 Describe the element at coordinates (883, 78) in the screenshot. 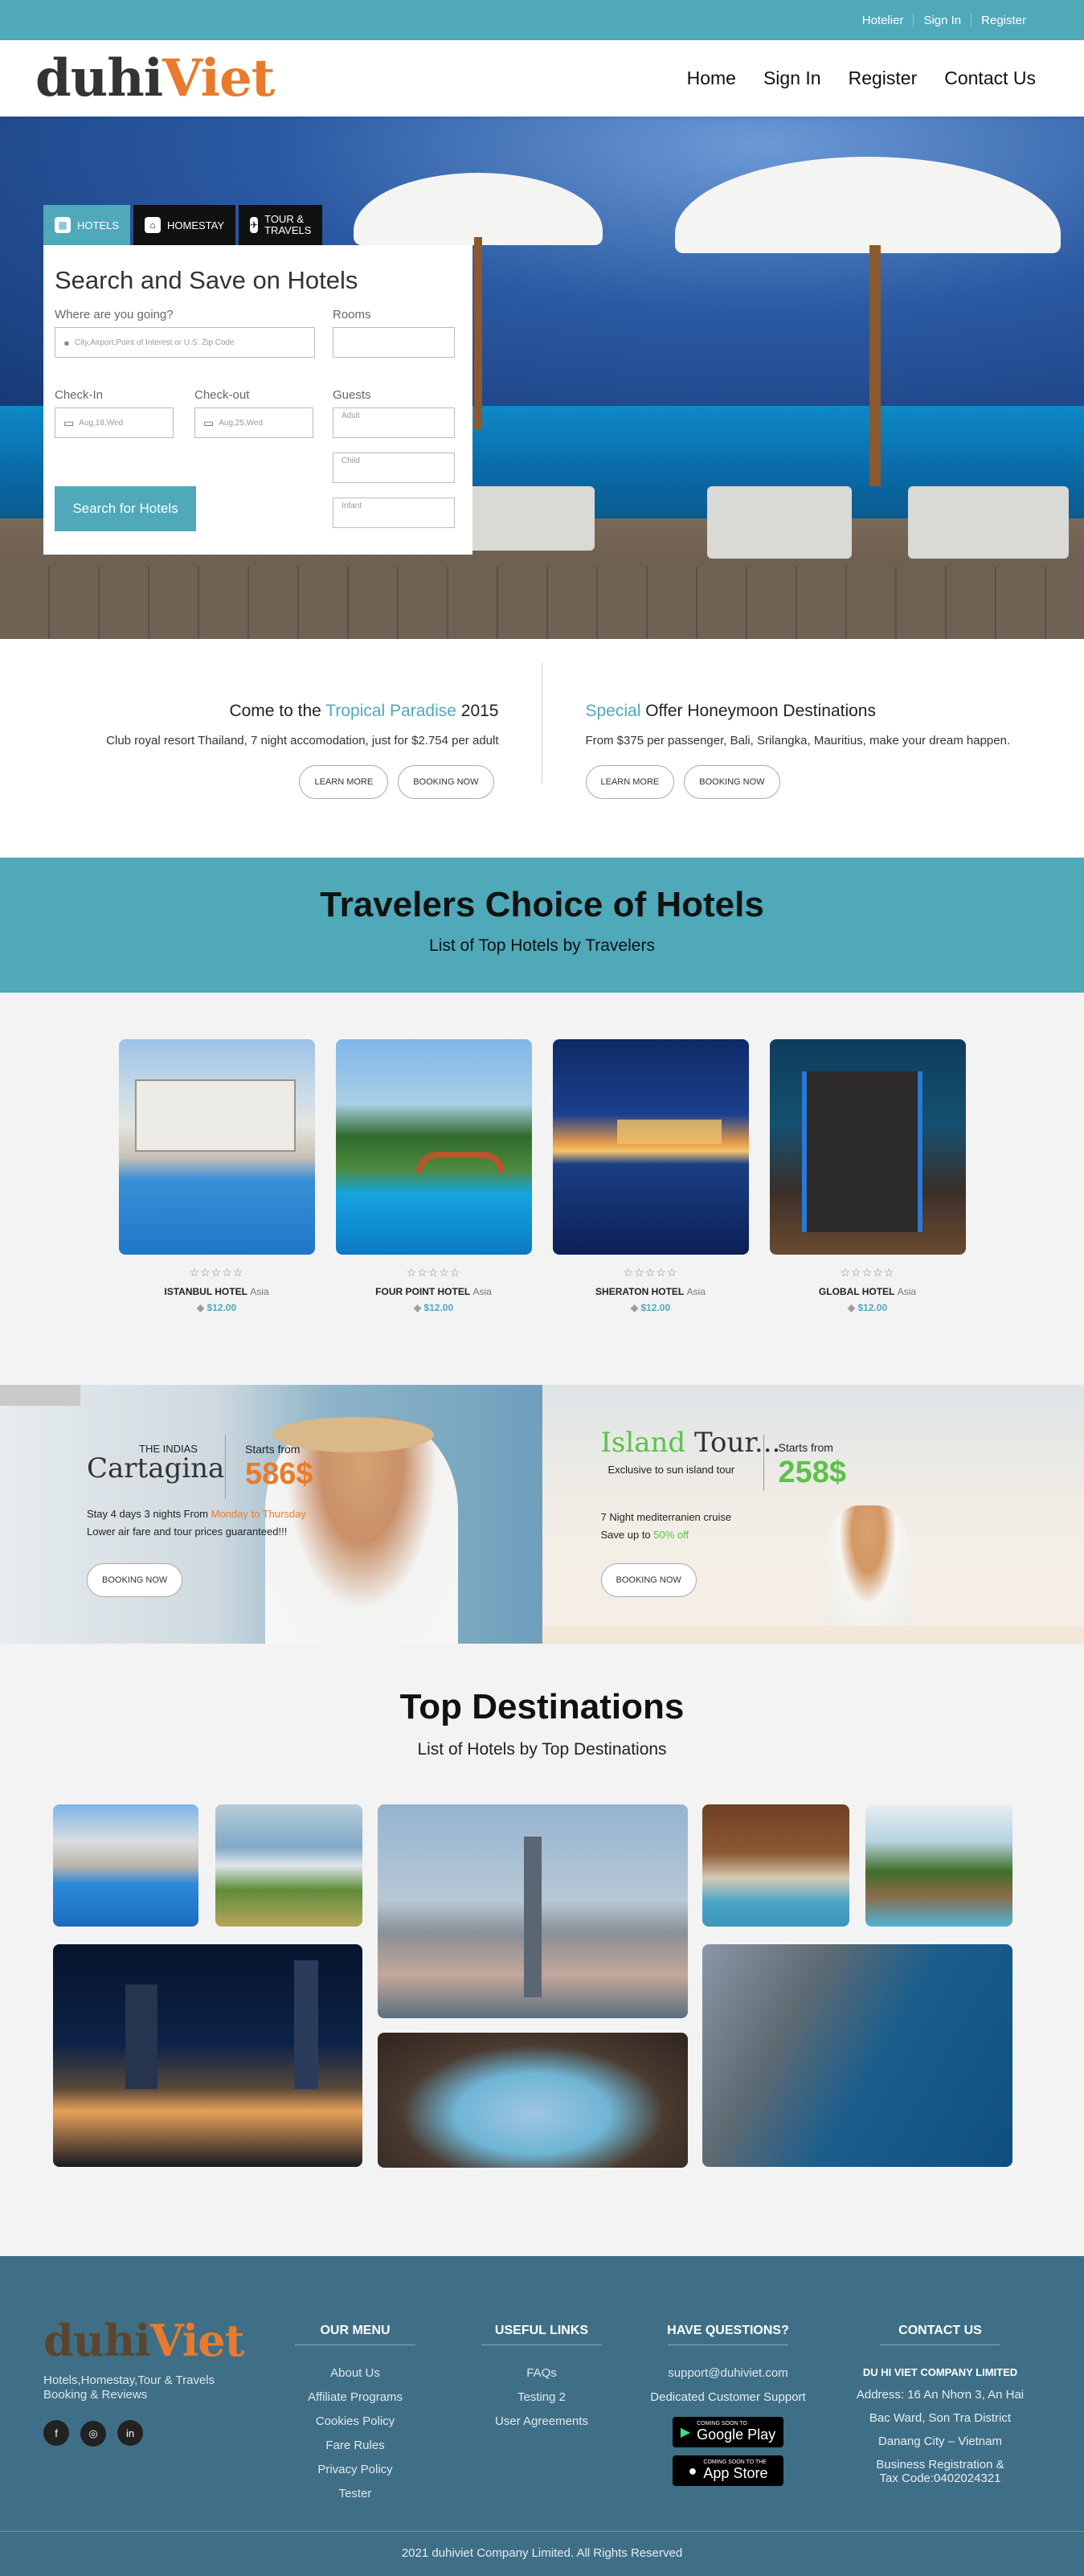

I see `nav-register: Register` at that location.